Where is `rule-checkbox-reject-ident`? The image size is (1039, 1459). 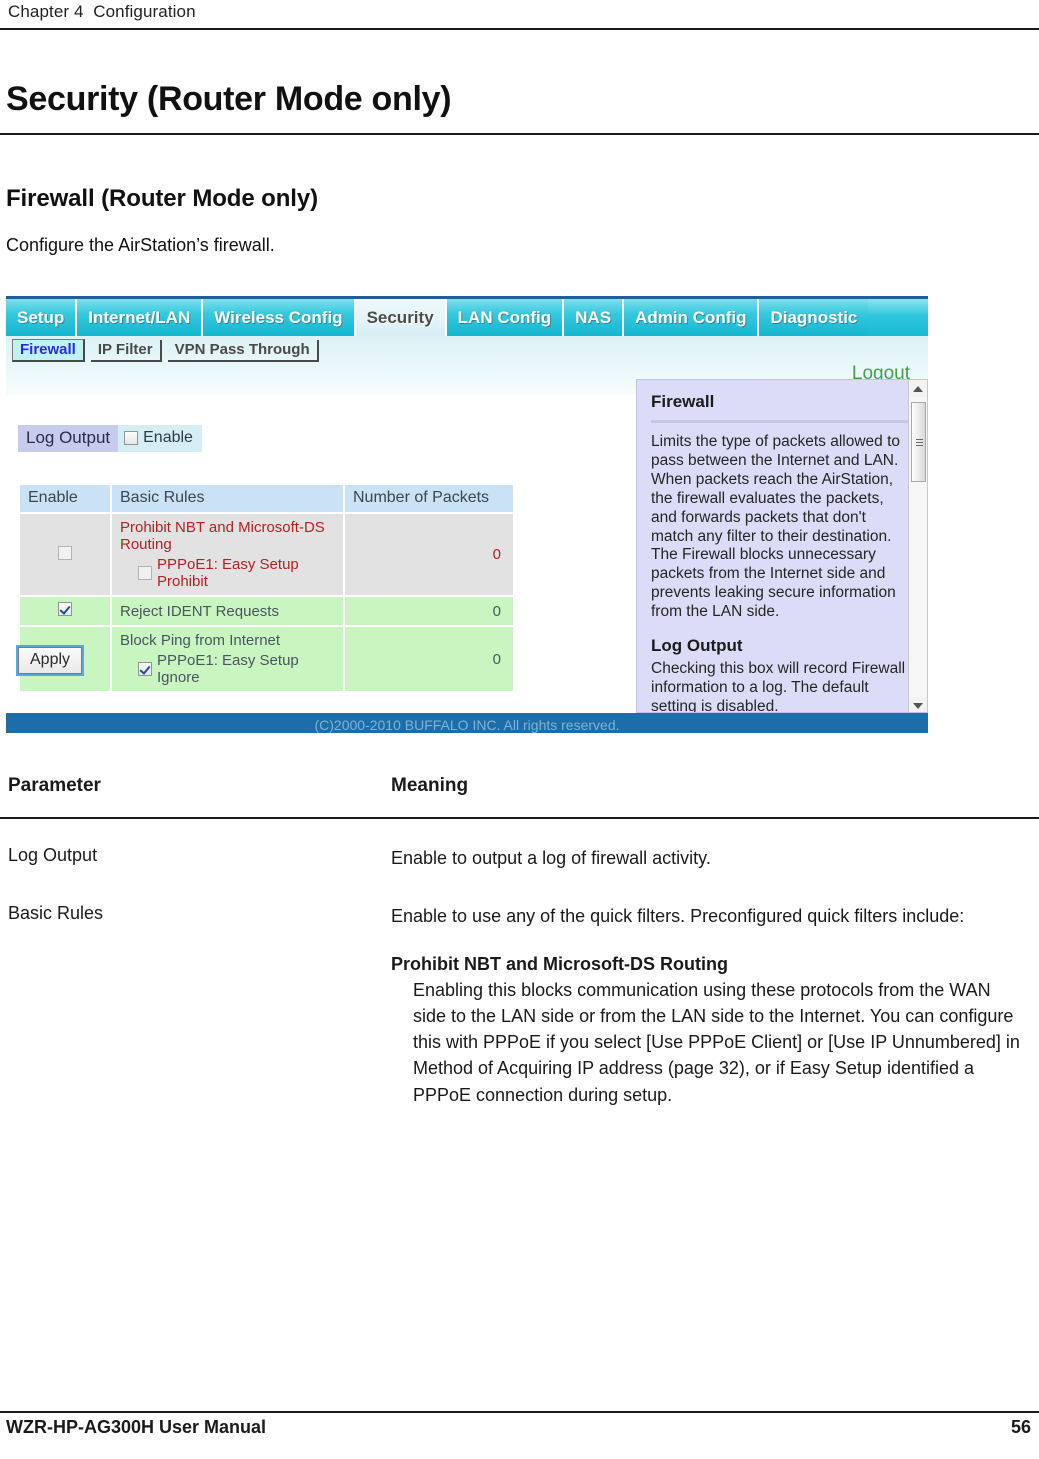 rule-checkbox-reject-ident is located at coordinates (65, 609).